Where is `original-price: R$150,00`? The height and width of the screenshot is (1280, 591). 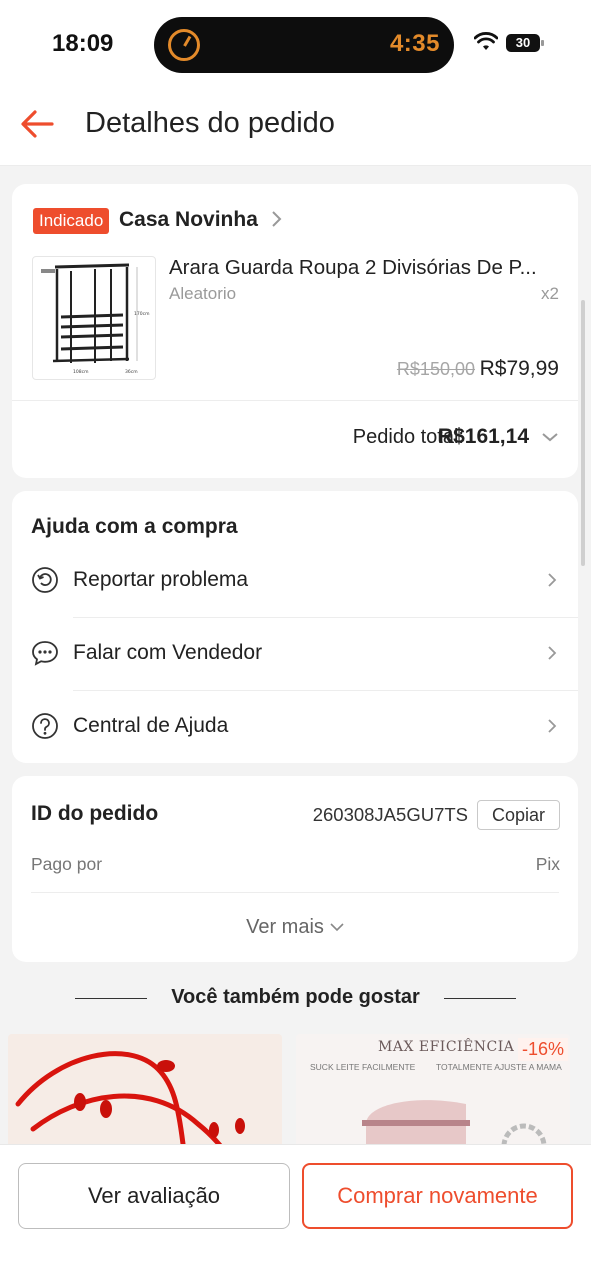 original-price: R$150,00 is located at coordinates (435, 369).